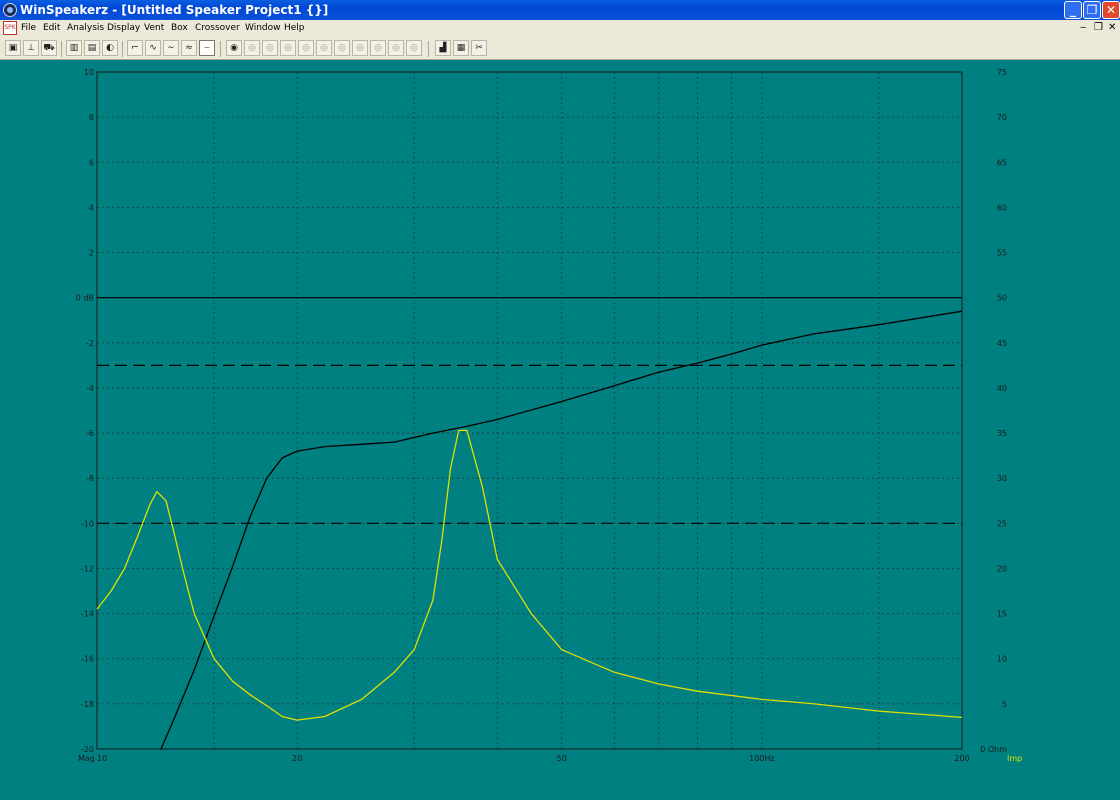  I want to click on x-tick-label: 200, so click(961, 758).